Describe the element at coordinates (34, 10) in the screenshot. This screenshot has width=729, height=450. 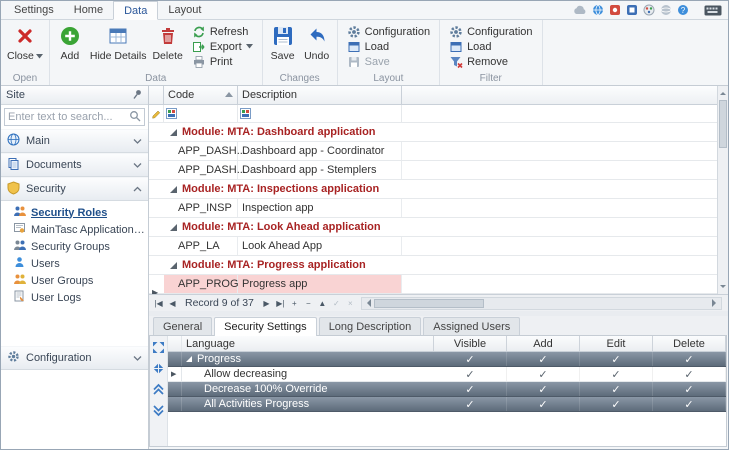
I see `tab-settings: Settings` at that location.